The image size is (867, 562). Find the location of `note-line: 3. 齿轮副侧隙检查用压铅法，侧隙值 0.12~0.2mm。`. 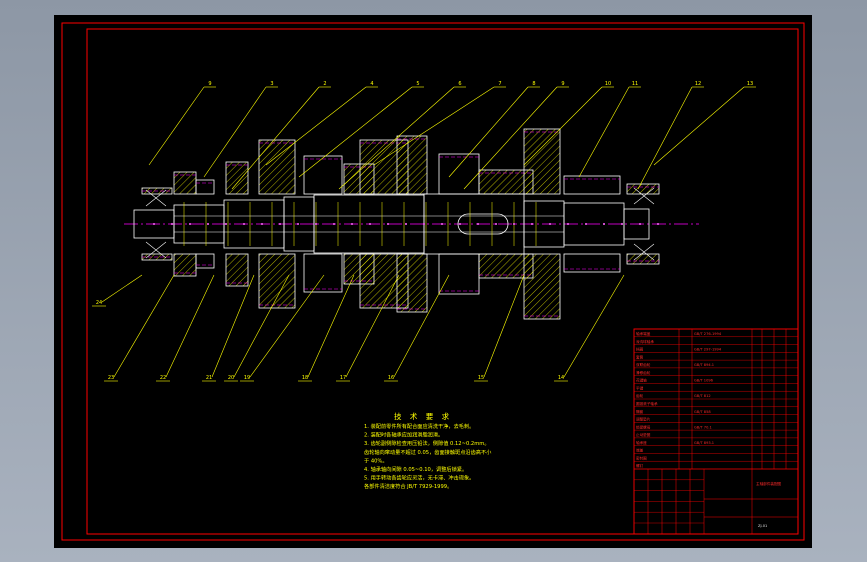

note-line: 3. 齿轮副侧隙检查用压铅法，侧隙值 0.12~0.2mm。 is located at coordinates (427, 443).